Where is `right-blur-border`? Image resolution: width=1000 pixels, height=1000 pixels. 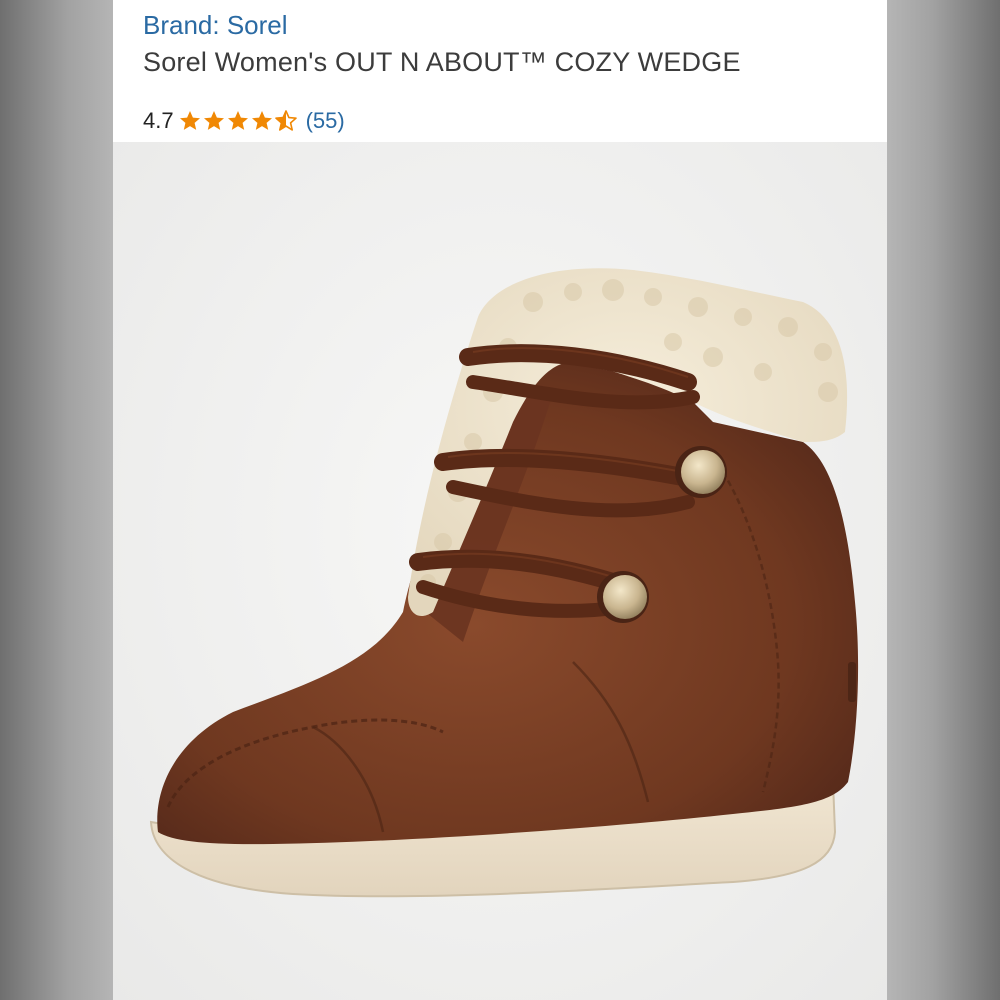 right-blur-border is located at coordinates (943, 500).